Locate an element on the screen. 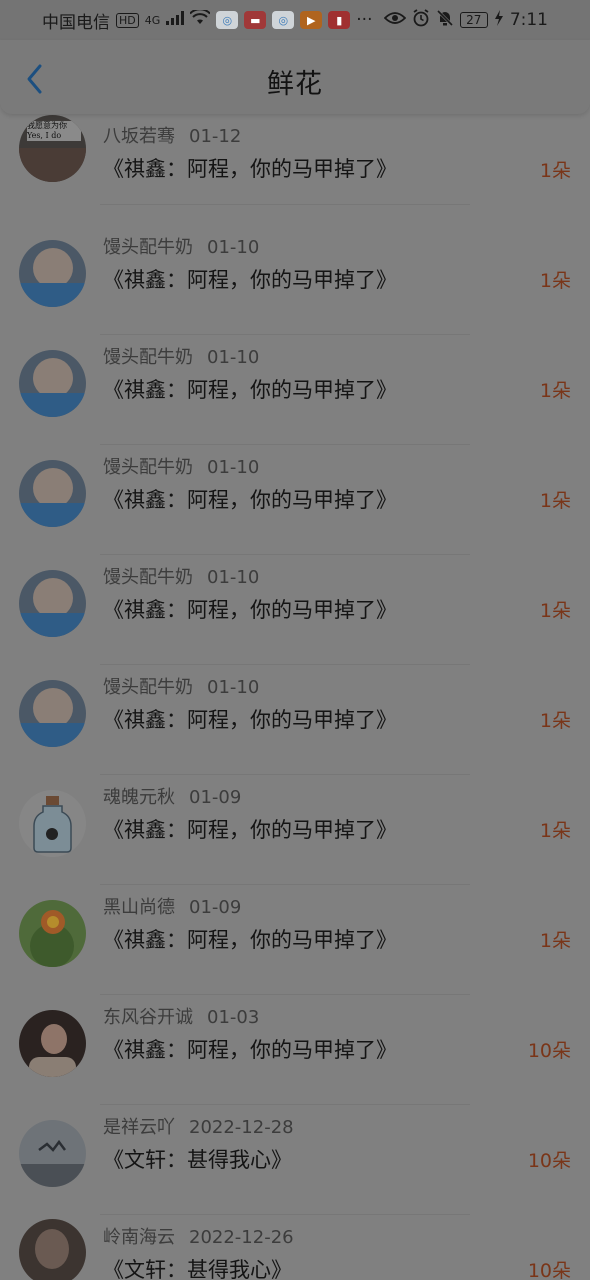 The width and height of the screenshot is (590, 1280). user-name: 是祥云吖 is located at coordinates (139, 1127).